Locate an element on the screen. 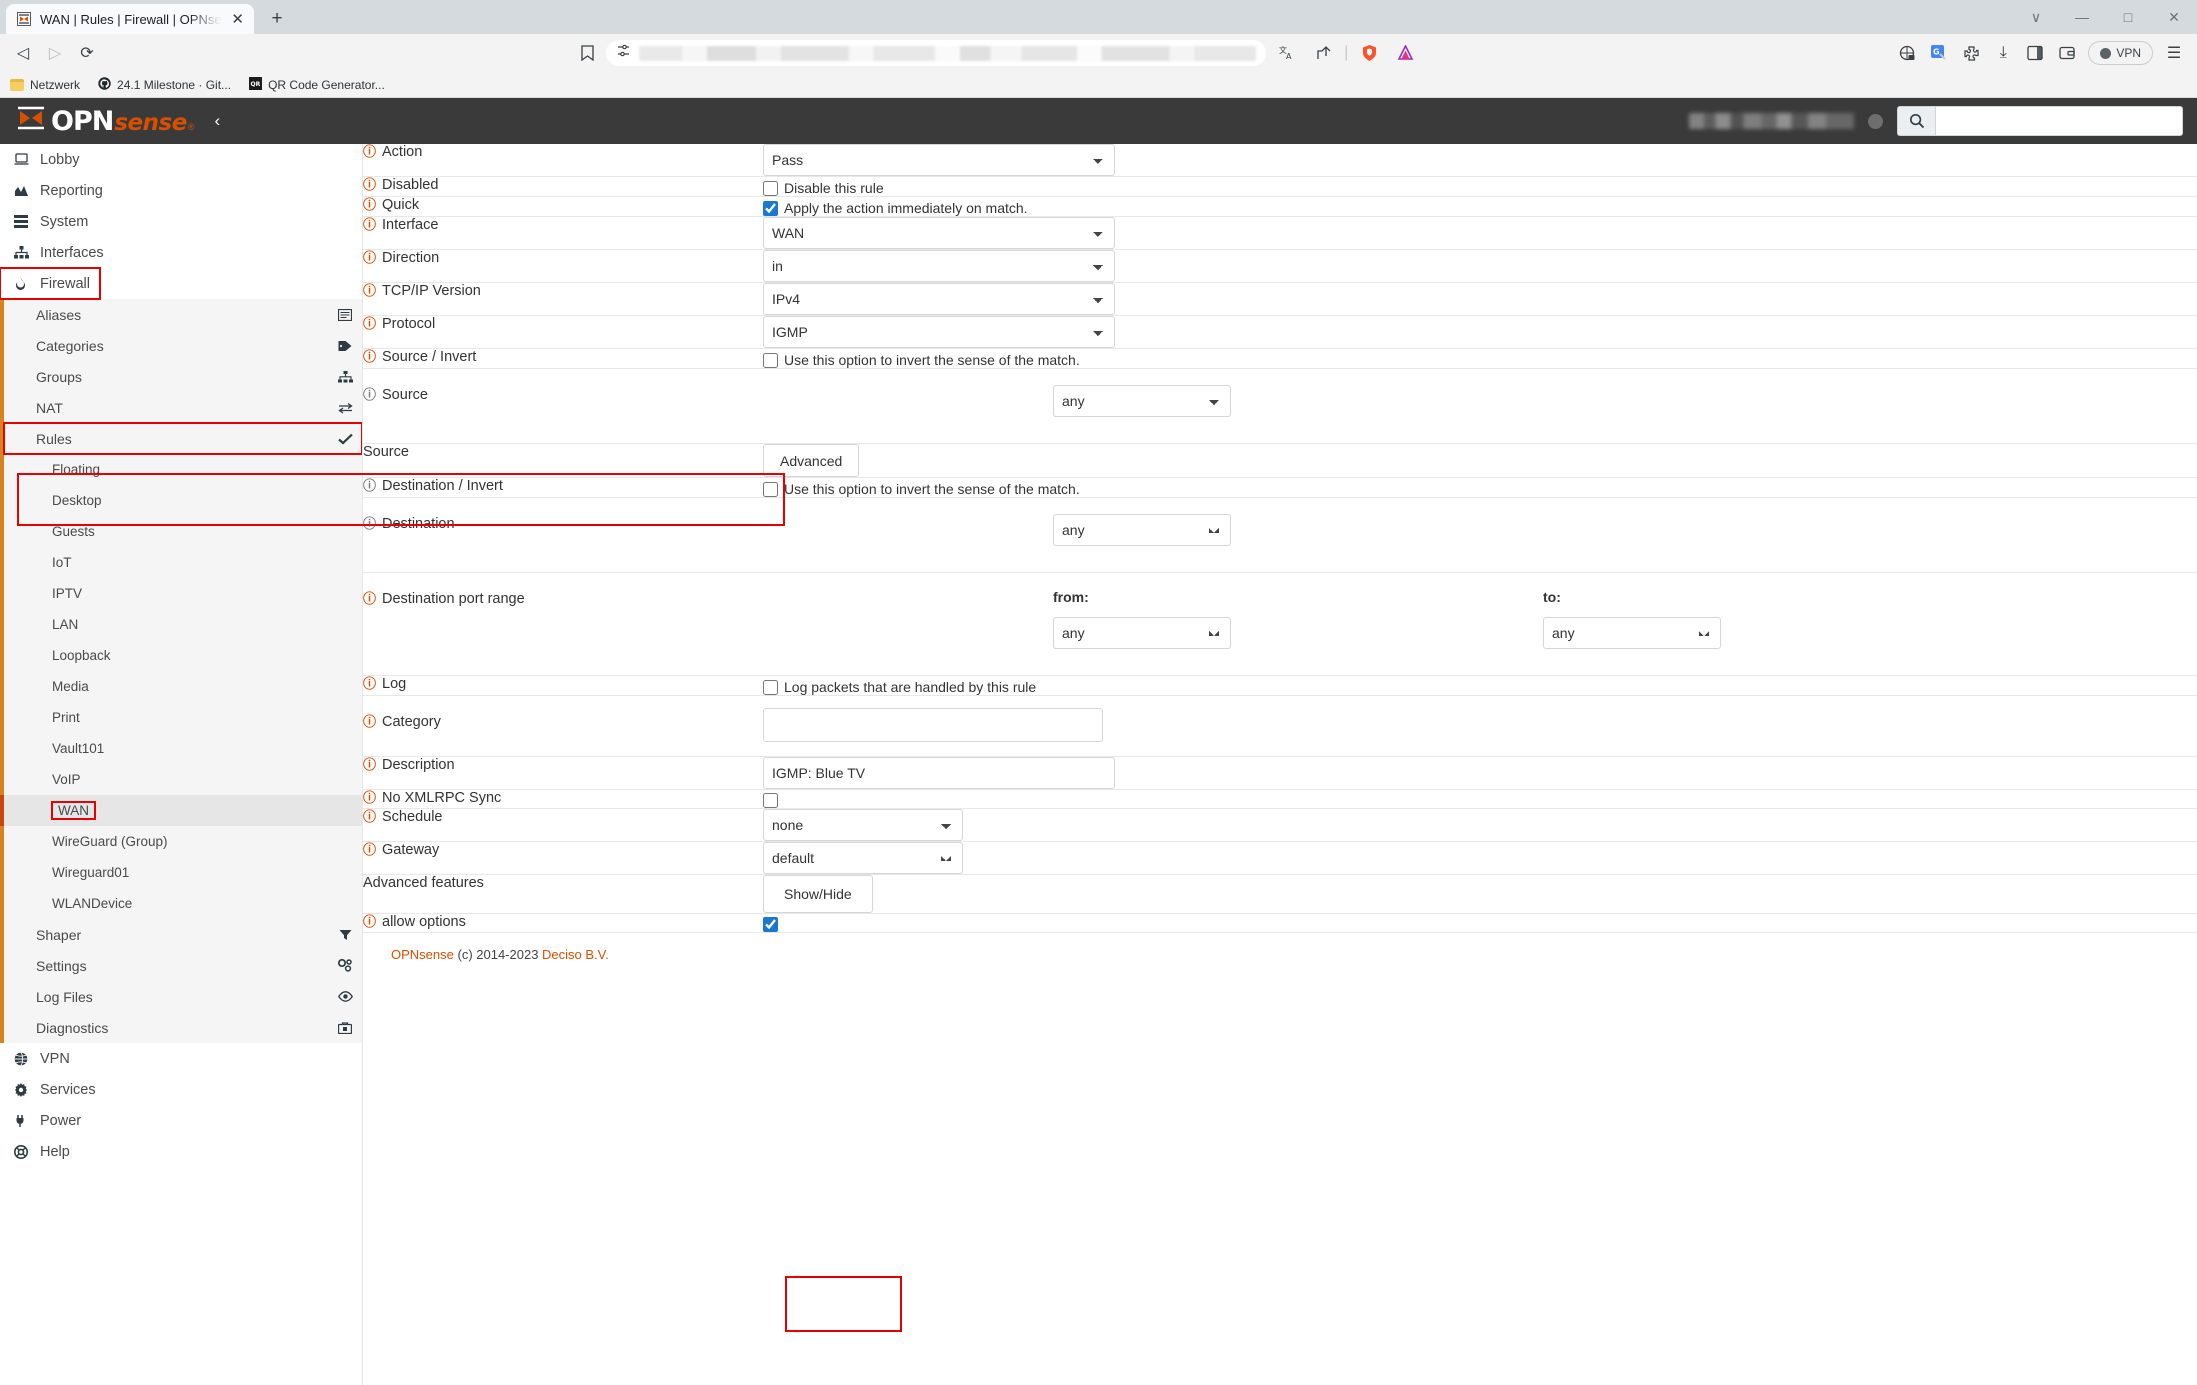  sidebar-item-loopback: Loopback is located at coordinates (183, 655).